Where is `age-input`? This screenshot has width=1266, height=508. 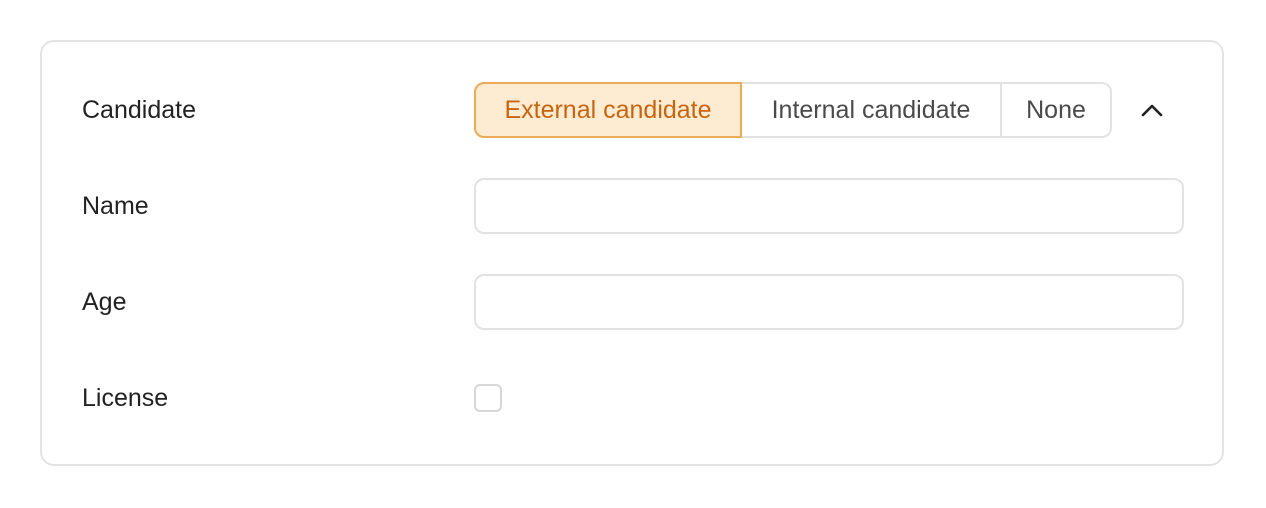 age-input is located at coordinates (829, 302).